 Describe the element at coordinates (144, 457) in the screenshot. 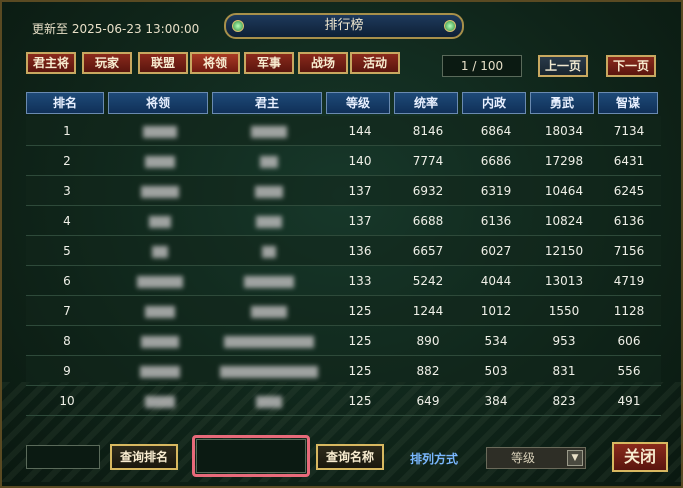

I see `query-rank-button: 查询排名` at that location.